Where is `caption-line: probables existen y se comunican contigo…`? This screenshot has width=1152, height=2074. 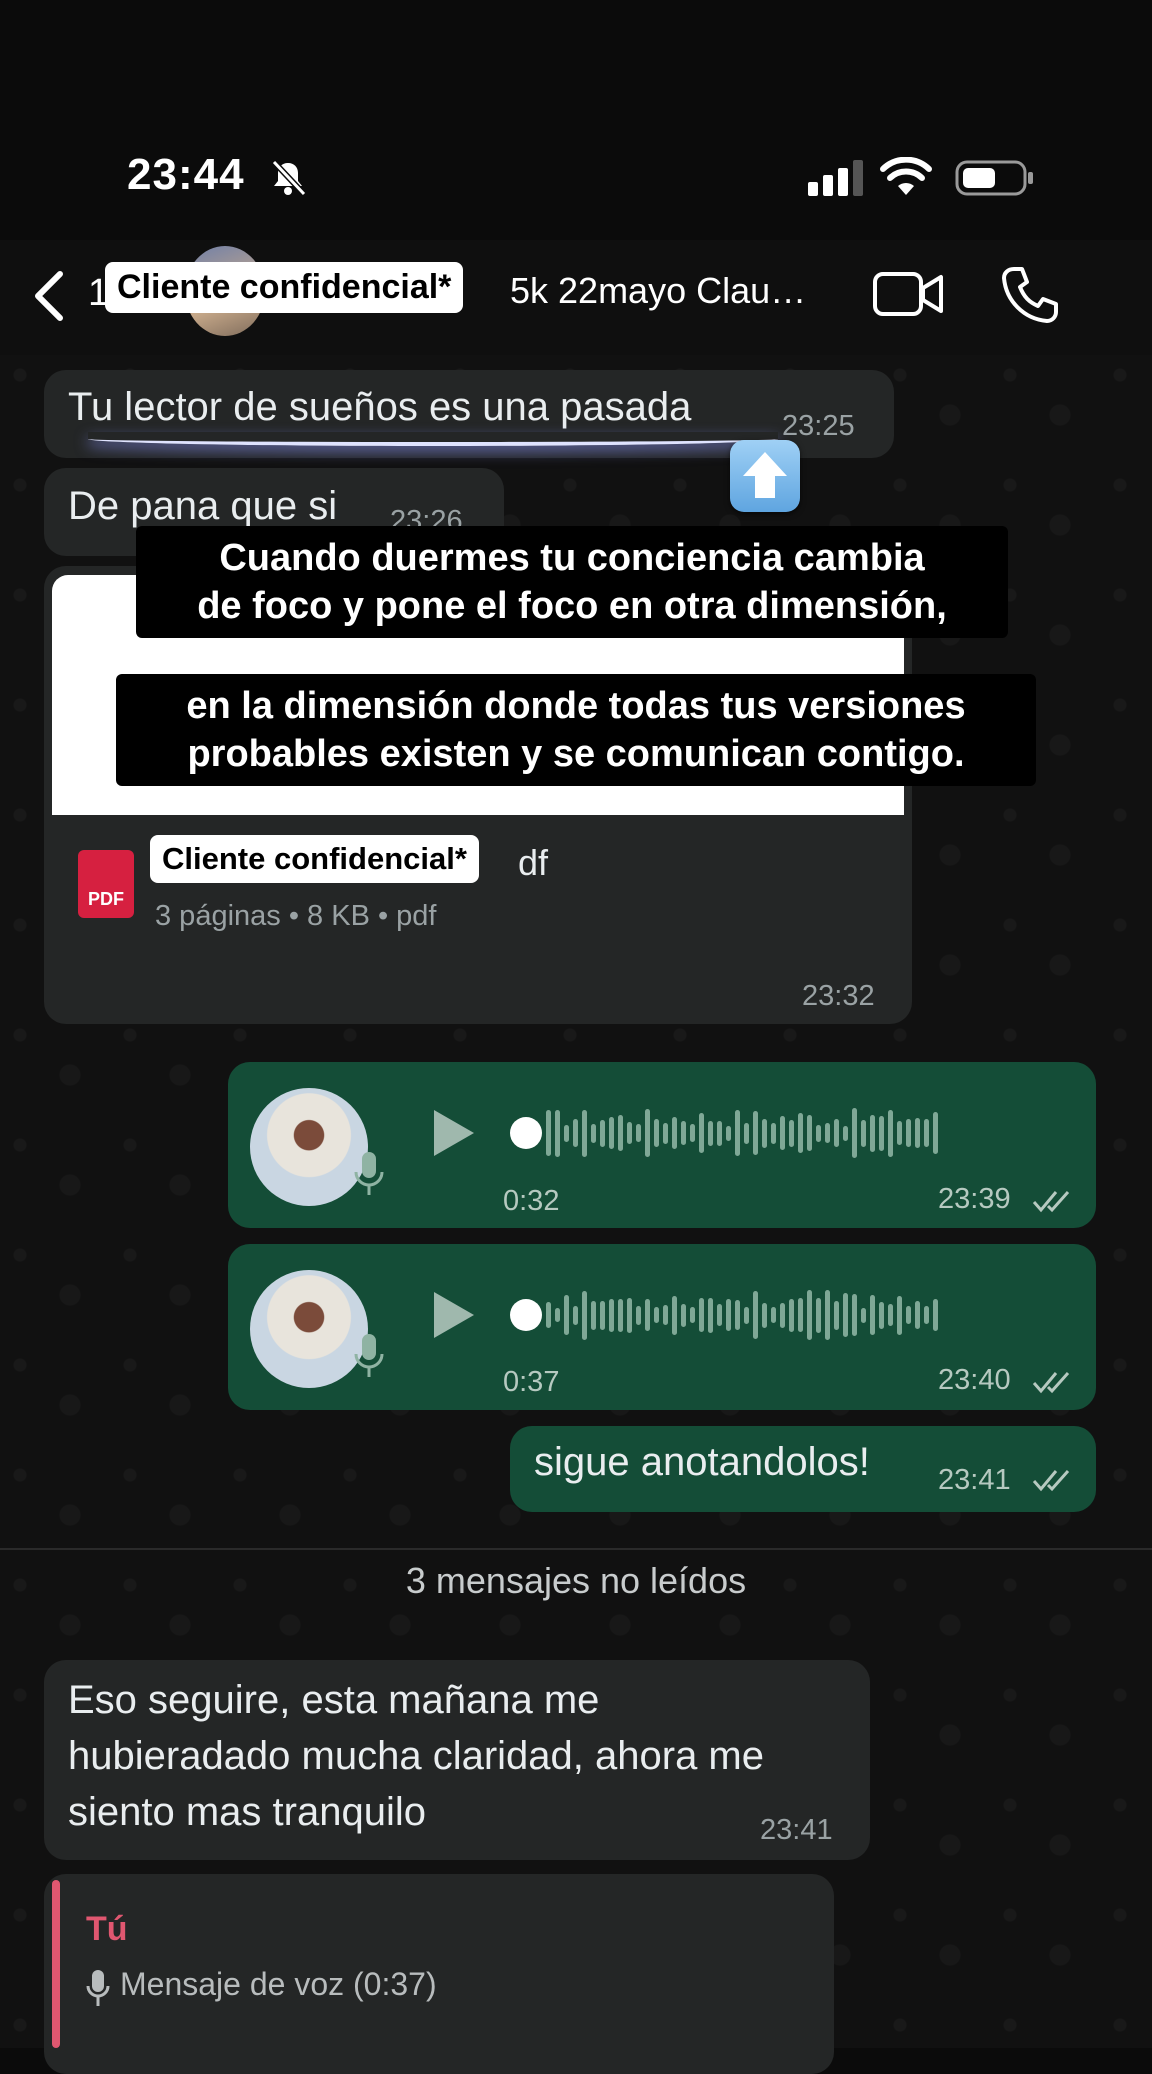
caption-line: probables existen y se comunican contigo… is located at coordinates (576, 754).